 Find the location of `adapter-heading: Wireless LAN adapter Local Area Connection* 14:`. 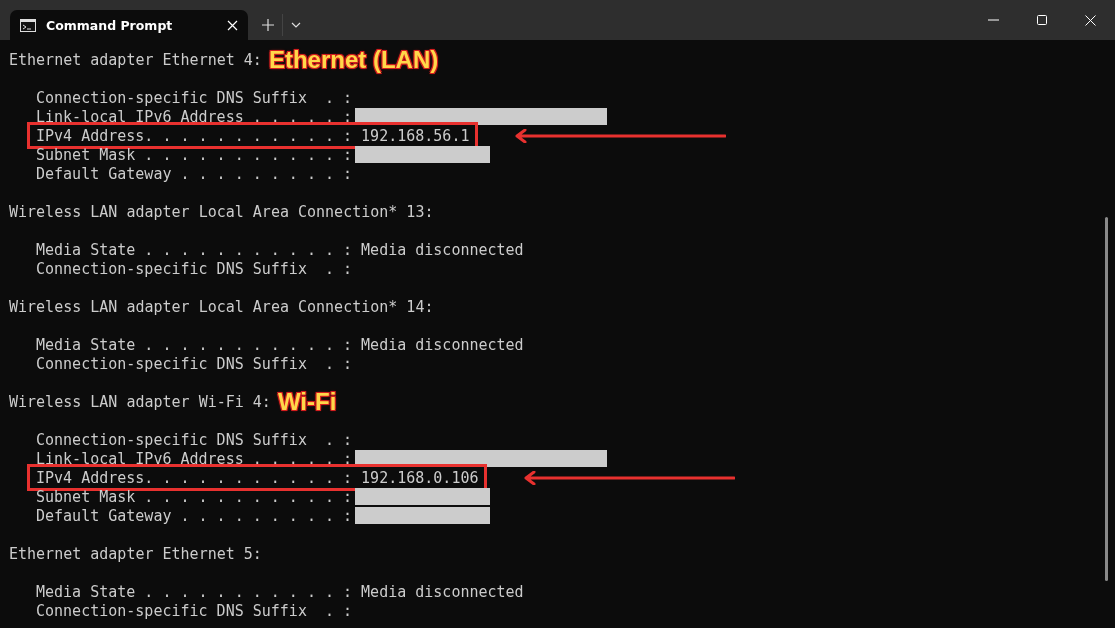

adapter-heading: Wireless LAN adapter Local Area Connection* 14: is located at coordinates (221, 306).